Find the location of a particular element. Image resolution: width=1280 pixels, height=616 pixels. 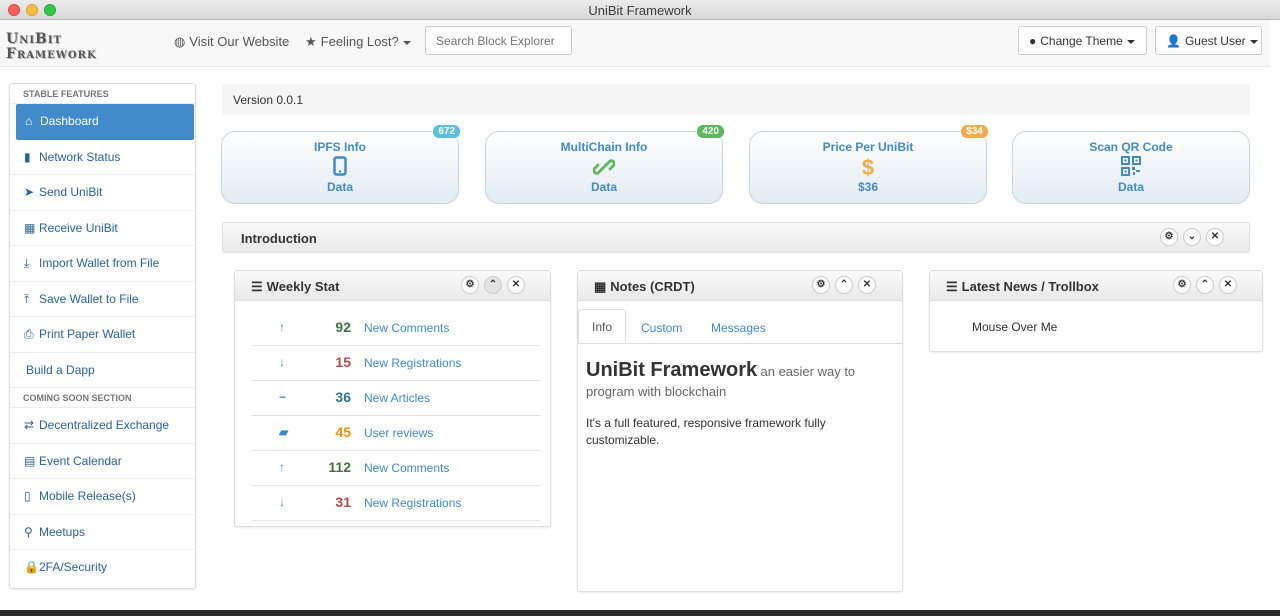

sidebar-item-send-unibit: ➤ Send UniBit is located at coordinates (102, 193).